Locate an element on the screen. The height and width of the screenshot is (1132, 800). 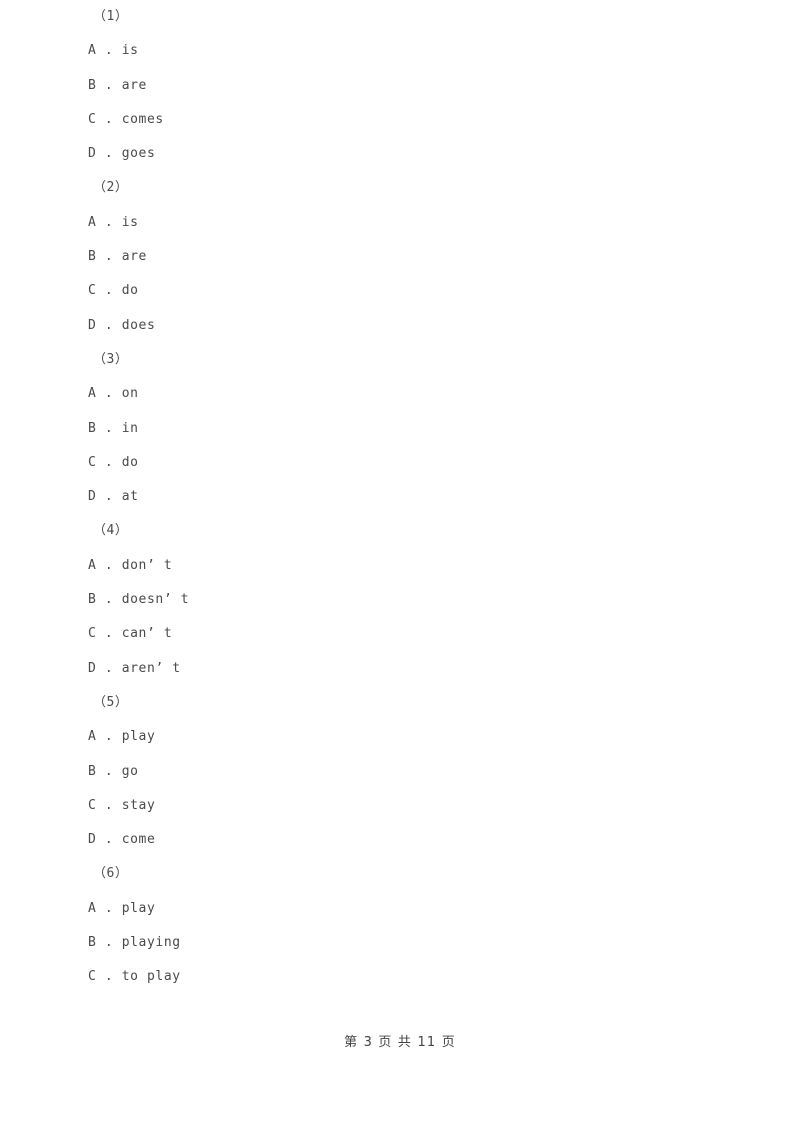
answer-option: D . at is located at coordinates (113, 497).